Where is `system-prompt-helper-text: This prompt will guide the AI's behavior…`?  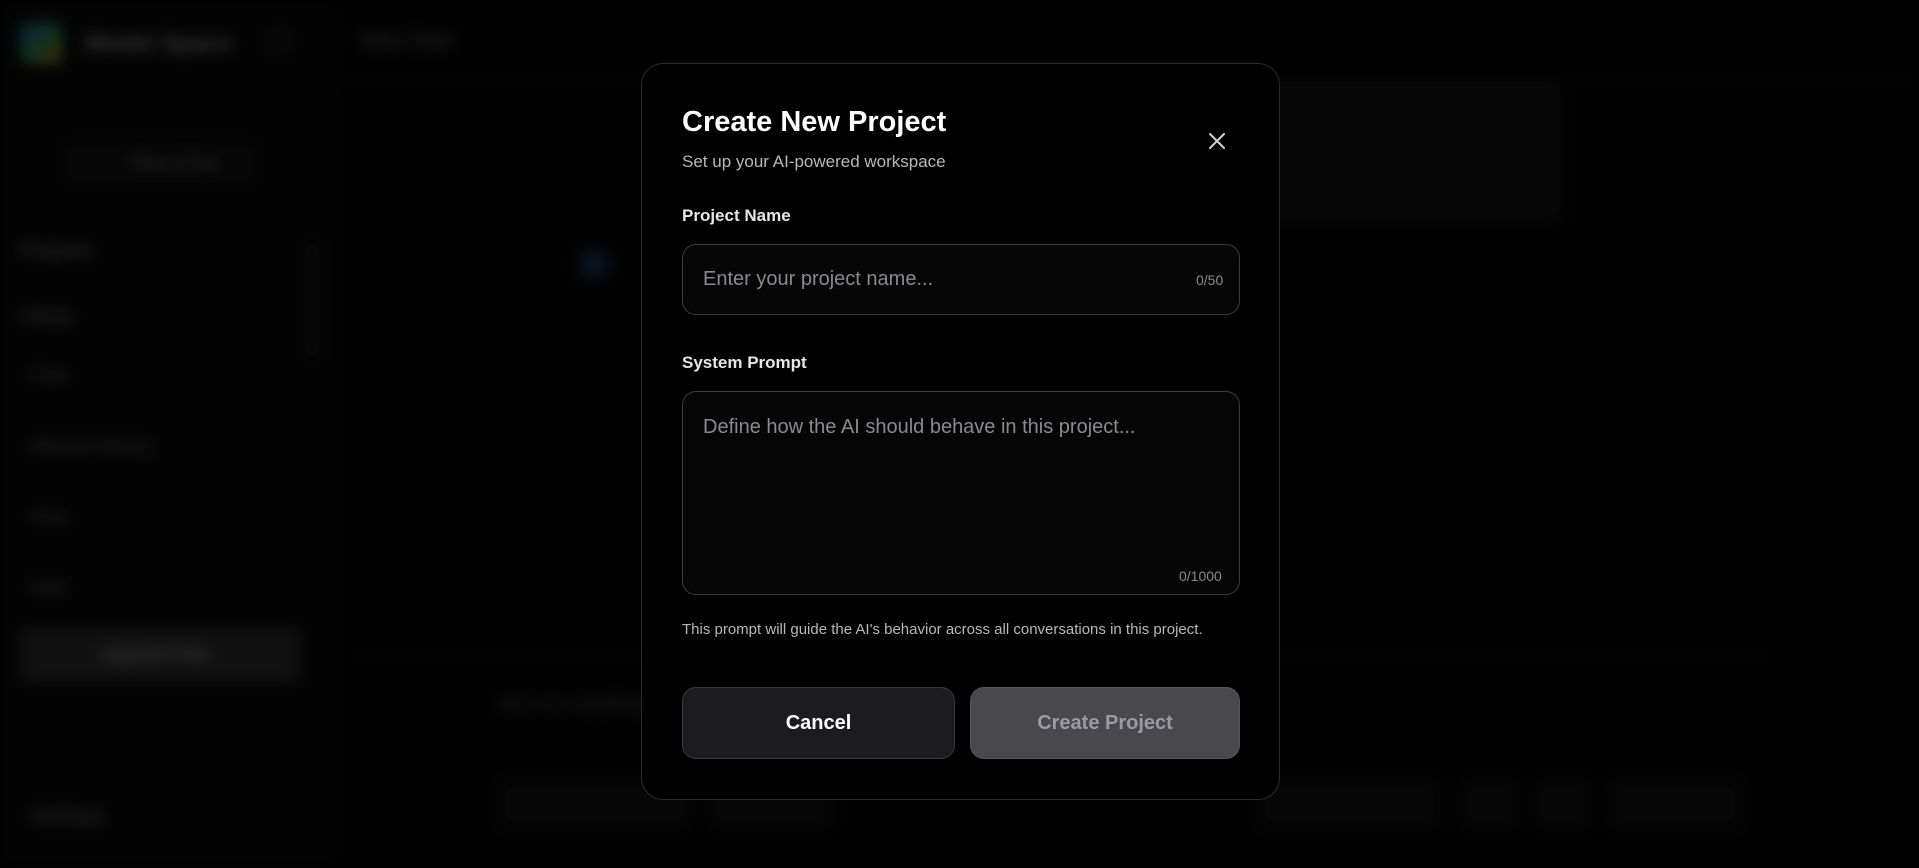
system-prompt-helper-text: This prompt will guide the AI's behavior… is located at coordinates (942, 629).